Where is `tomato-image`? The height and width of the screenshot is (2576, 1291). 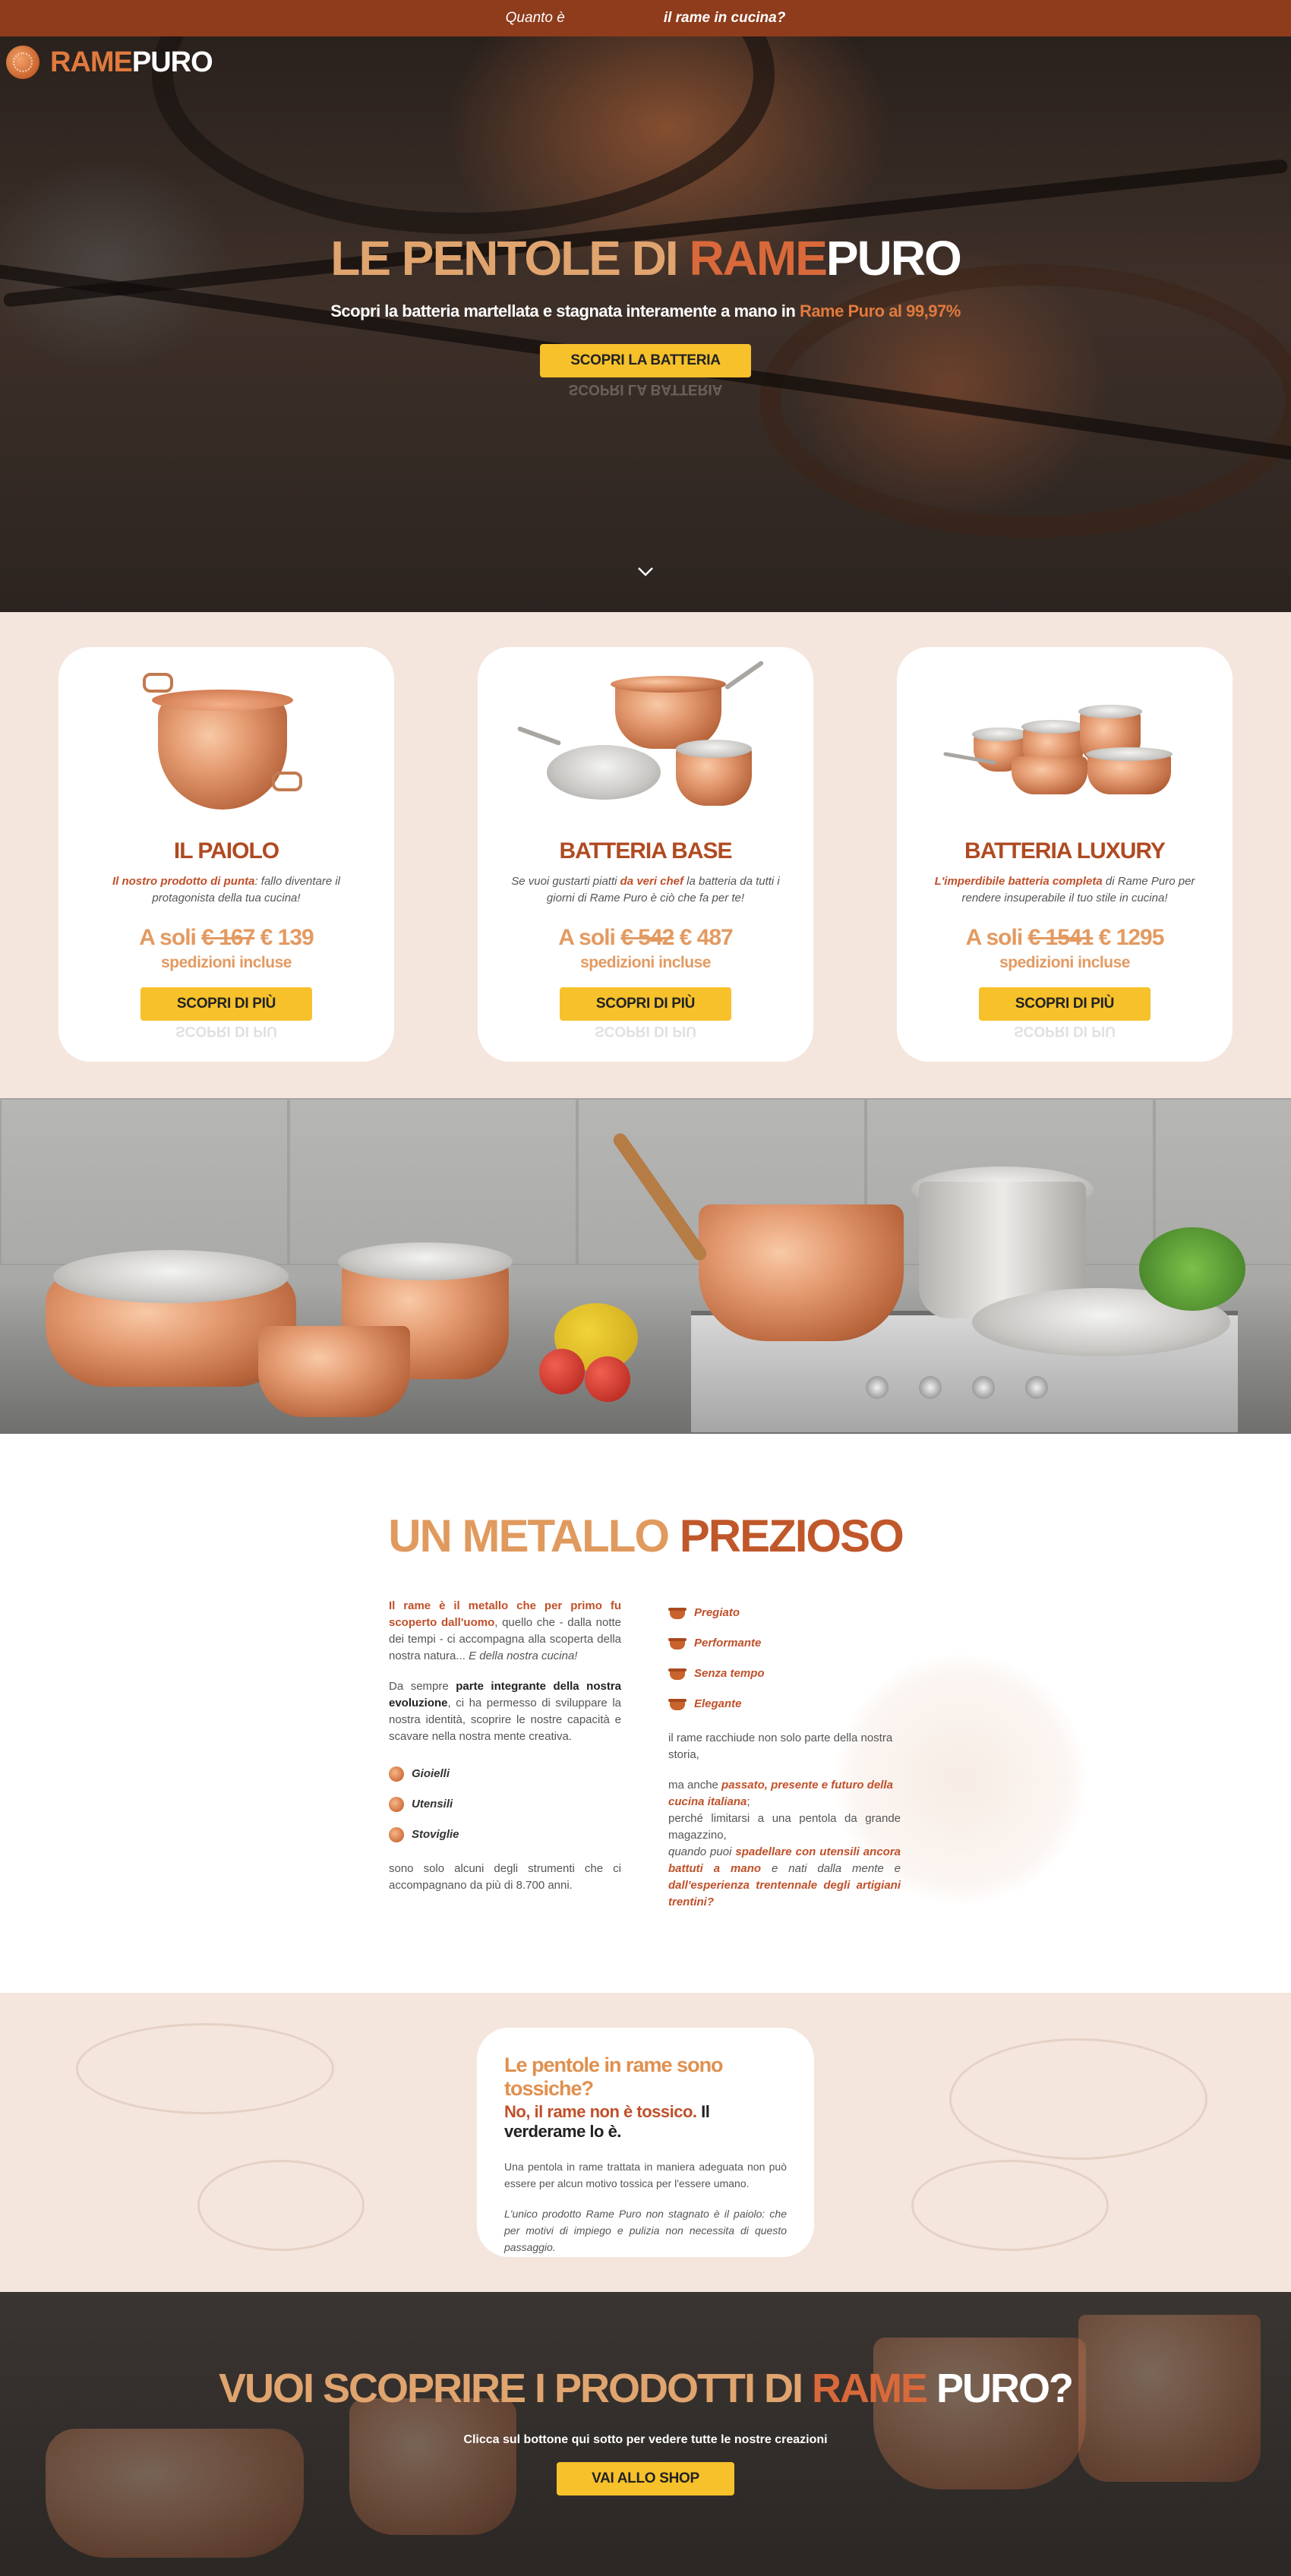 tomato-image is located at coordinates (562, 1371).